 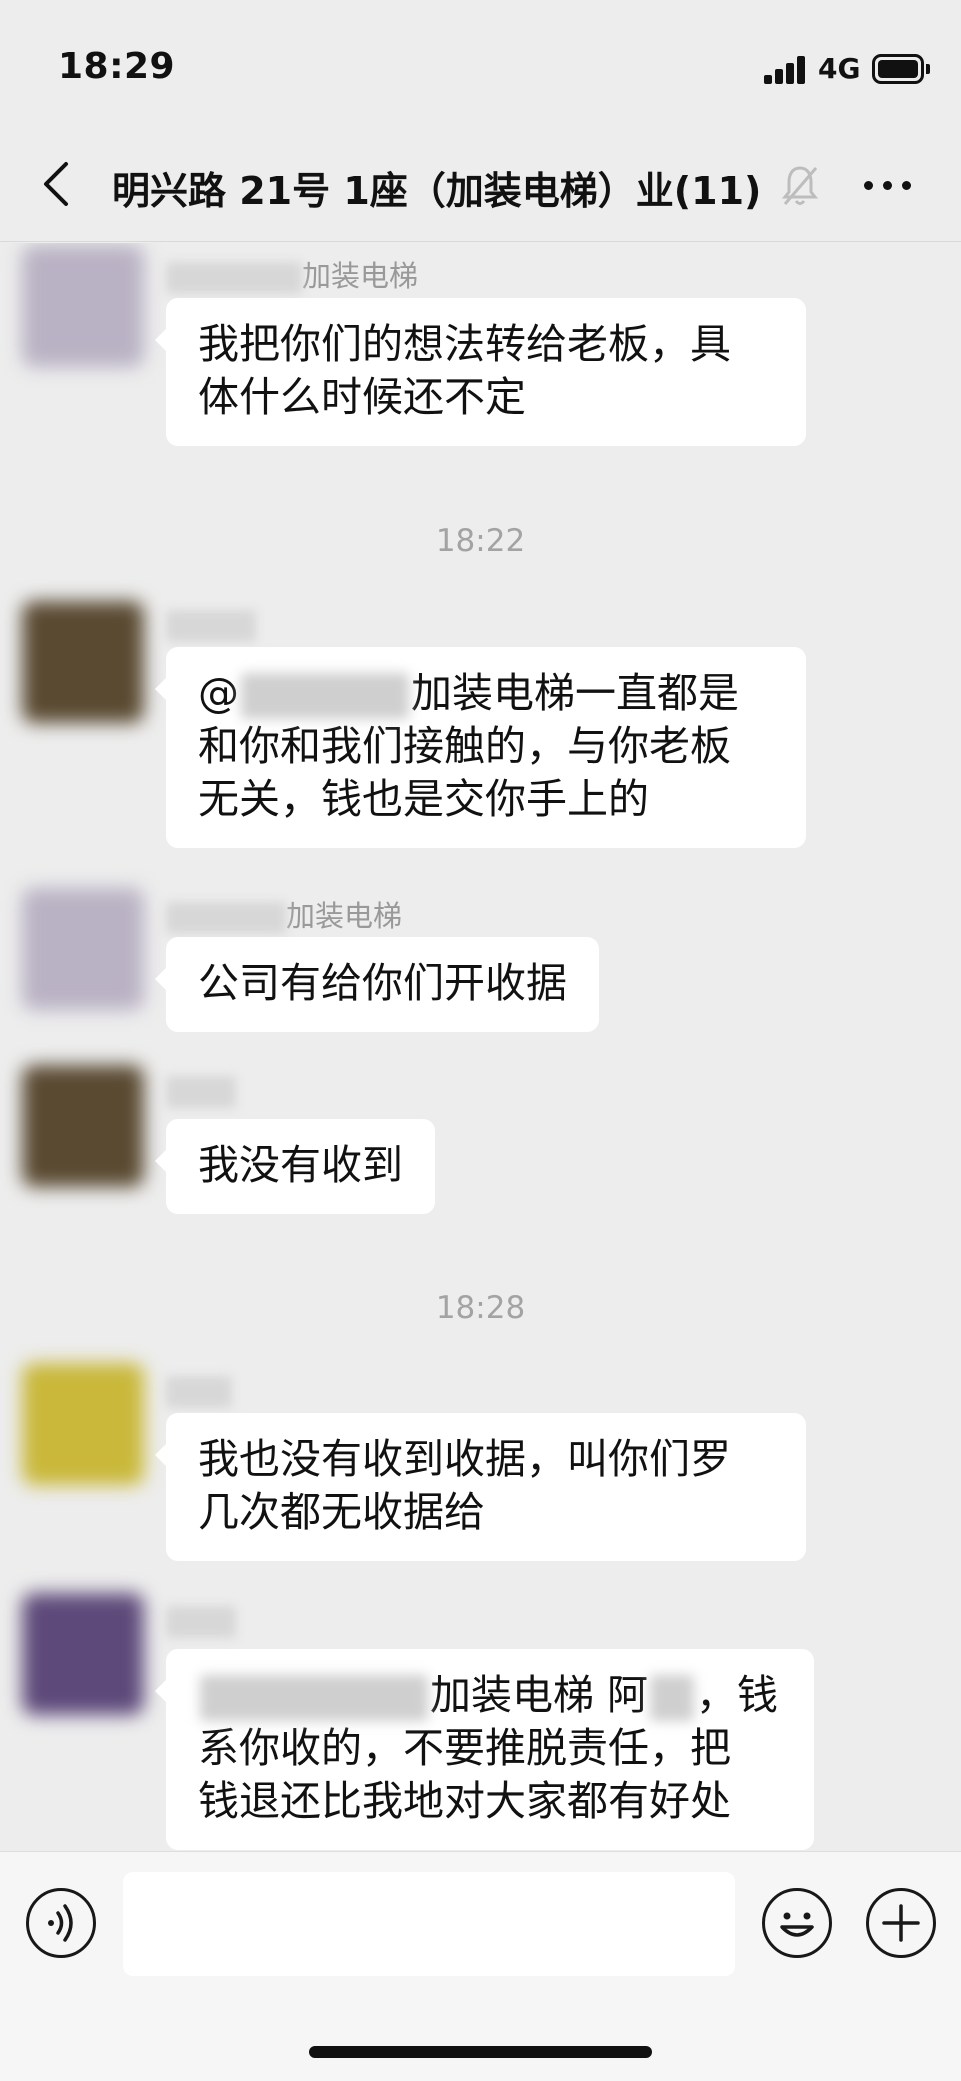 What do you see at coordinates (480, 1308) in the screenshot?
I see `time-divider: 18:28` at bounding box center [480, 1308].